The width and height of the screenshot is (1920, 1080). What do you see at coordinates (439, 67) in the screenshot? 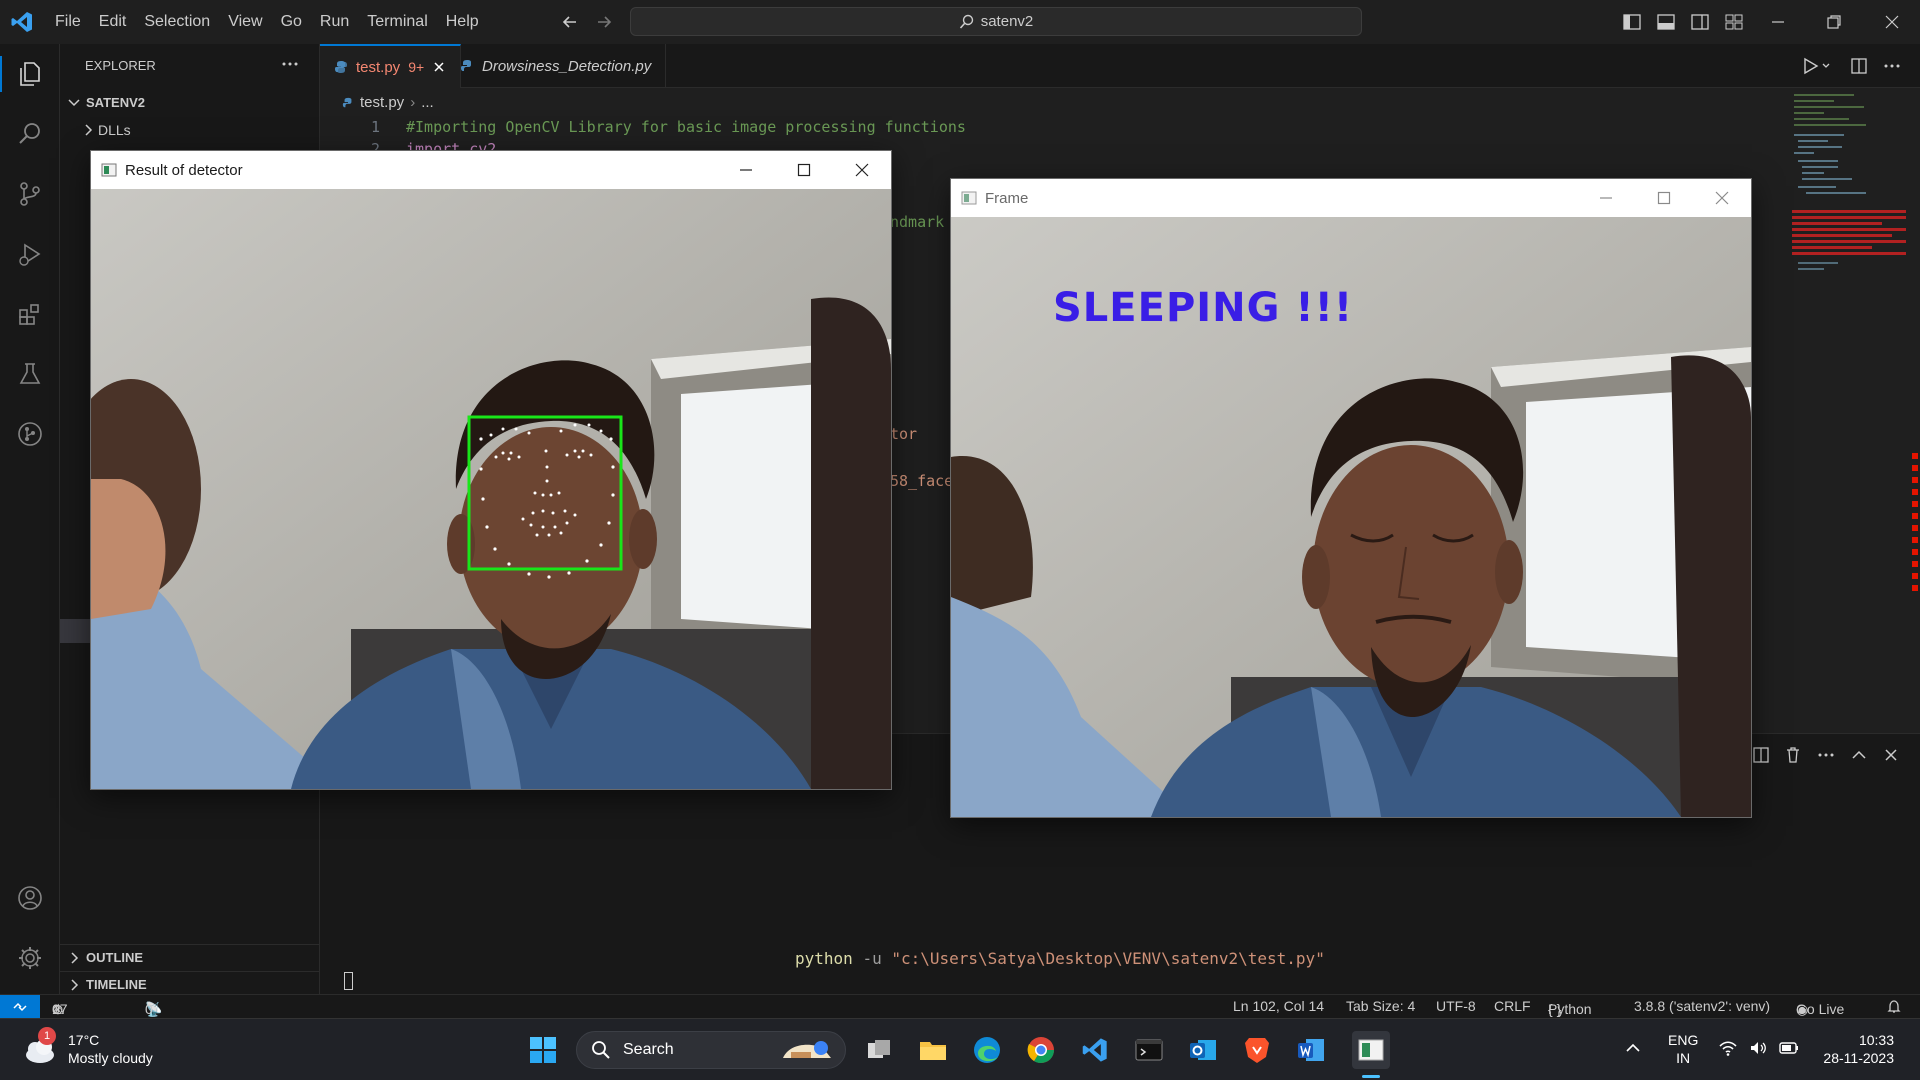
I see `close-tab-icon` at bounding box center [439, 67].